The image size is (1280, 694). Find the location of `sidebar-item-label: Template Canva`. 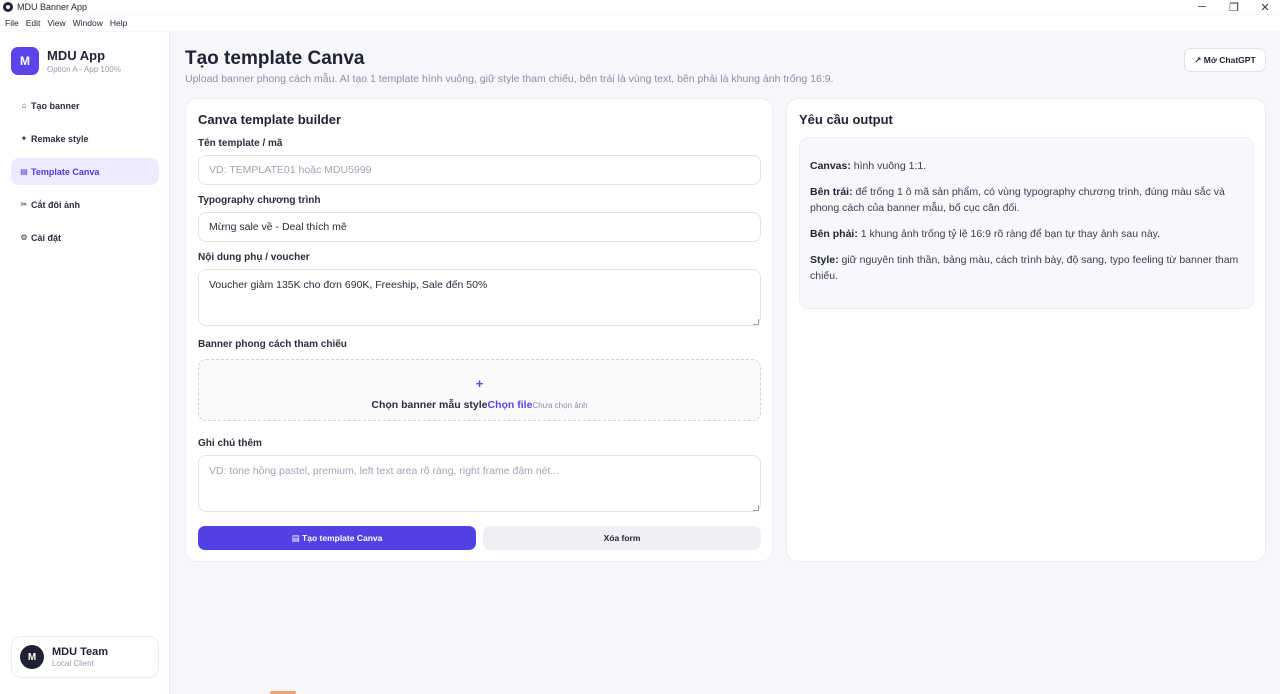

sidebar-item-label: Template Canva is located at coordinates (65, 171).